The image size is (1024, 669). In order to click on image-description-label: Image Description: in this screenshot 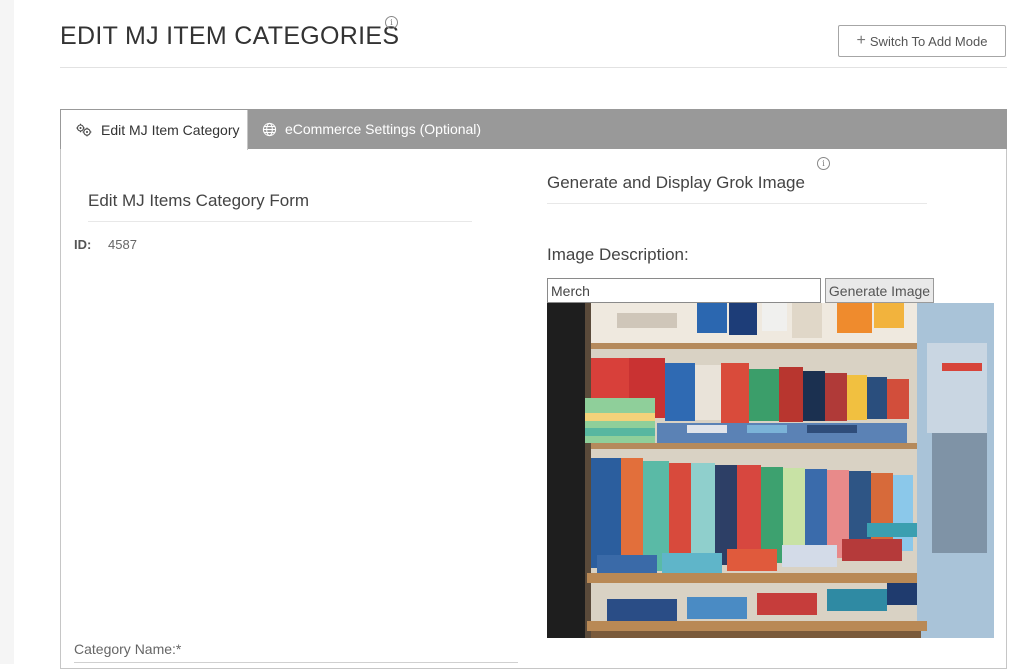, I will do `click(618, 254)`.